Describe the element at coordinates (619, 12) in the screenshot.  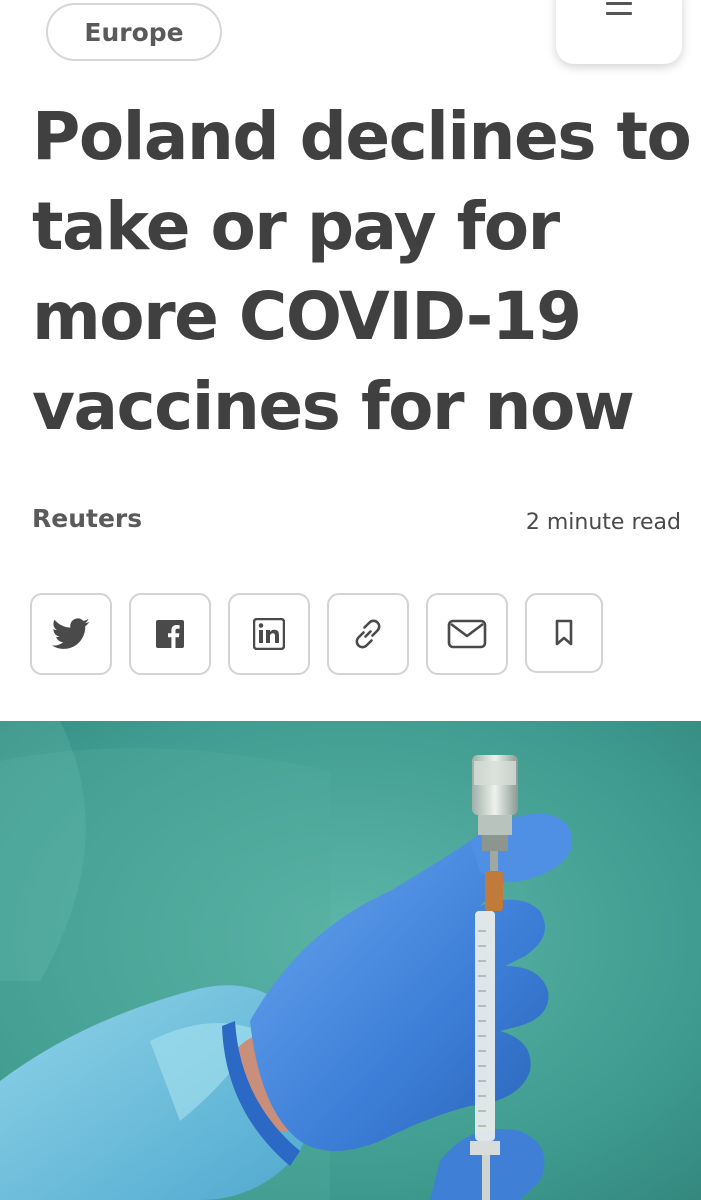
I see `hamburger-menu-icon` at that location.